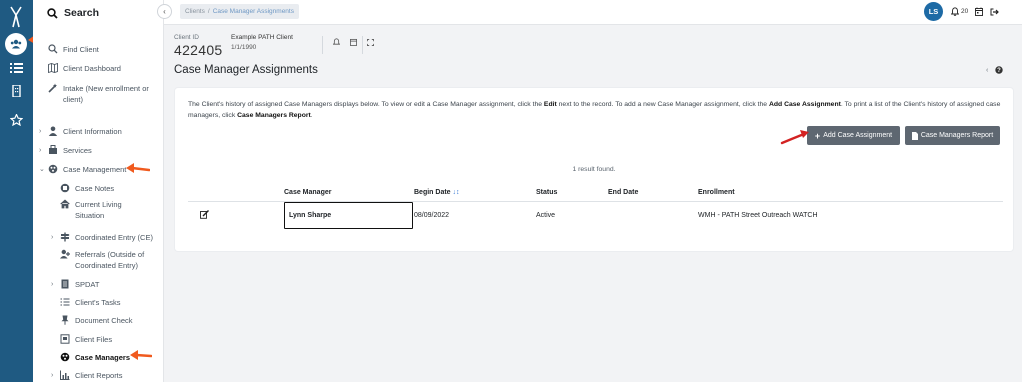 This screenshot has height=382, width=1022. What do you see at coordinates (204, 214) in the screenshot?
I see `edit-icon` at bounding box center [204, 214].